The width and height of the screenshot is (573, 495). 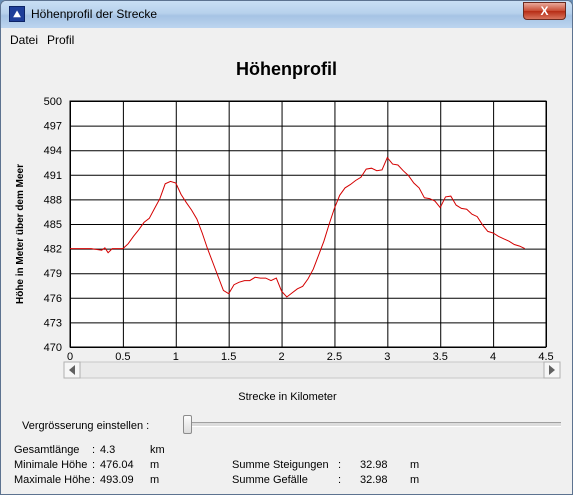 What do you see at coordinates (155, 480) in the screenshot?
I see `max-height-unit: m` at bounding box center [155, 480].